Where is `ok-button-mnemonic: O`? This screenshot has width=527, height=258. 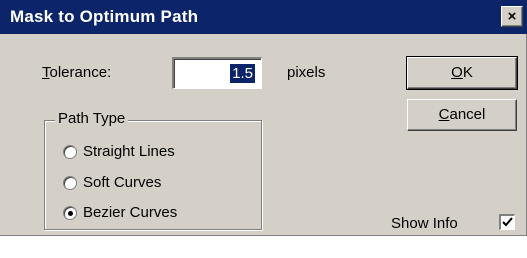 ok-button-mnemonic: O is located at coordinates (457, 72).